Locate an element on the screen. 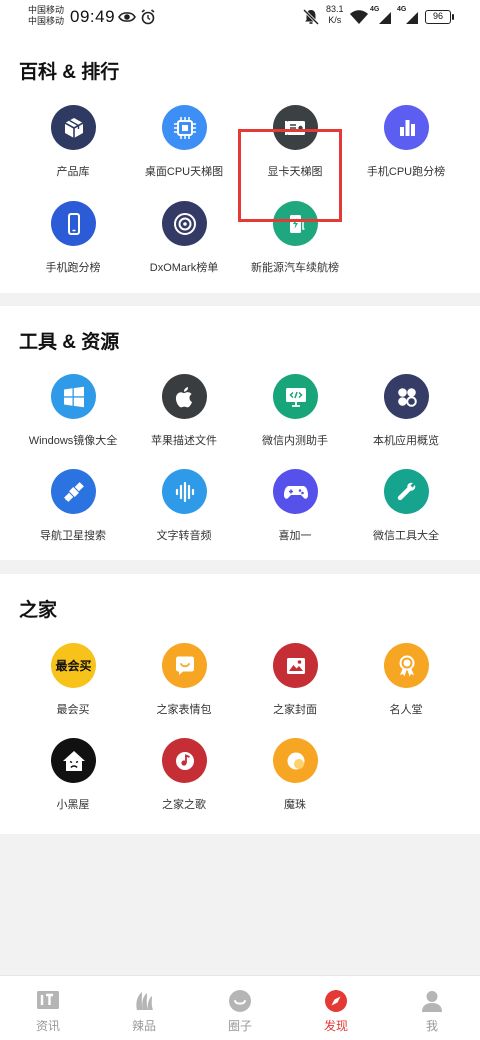  nav-label: 圈子 is located at coordinates (239, 1026).